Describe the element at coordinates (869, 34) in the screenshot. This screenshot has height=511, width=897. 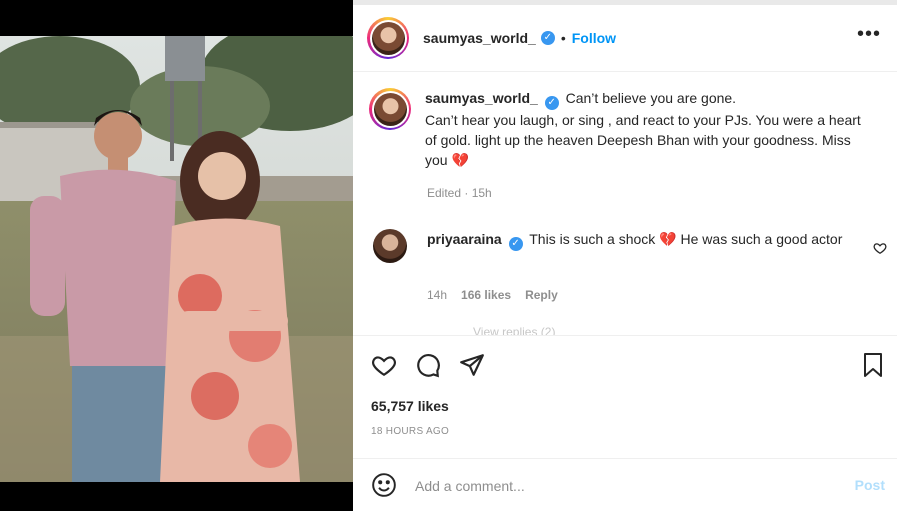
I see `more-options-icon: •••` at that location.